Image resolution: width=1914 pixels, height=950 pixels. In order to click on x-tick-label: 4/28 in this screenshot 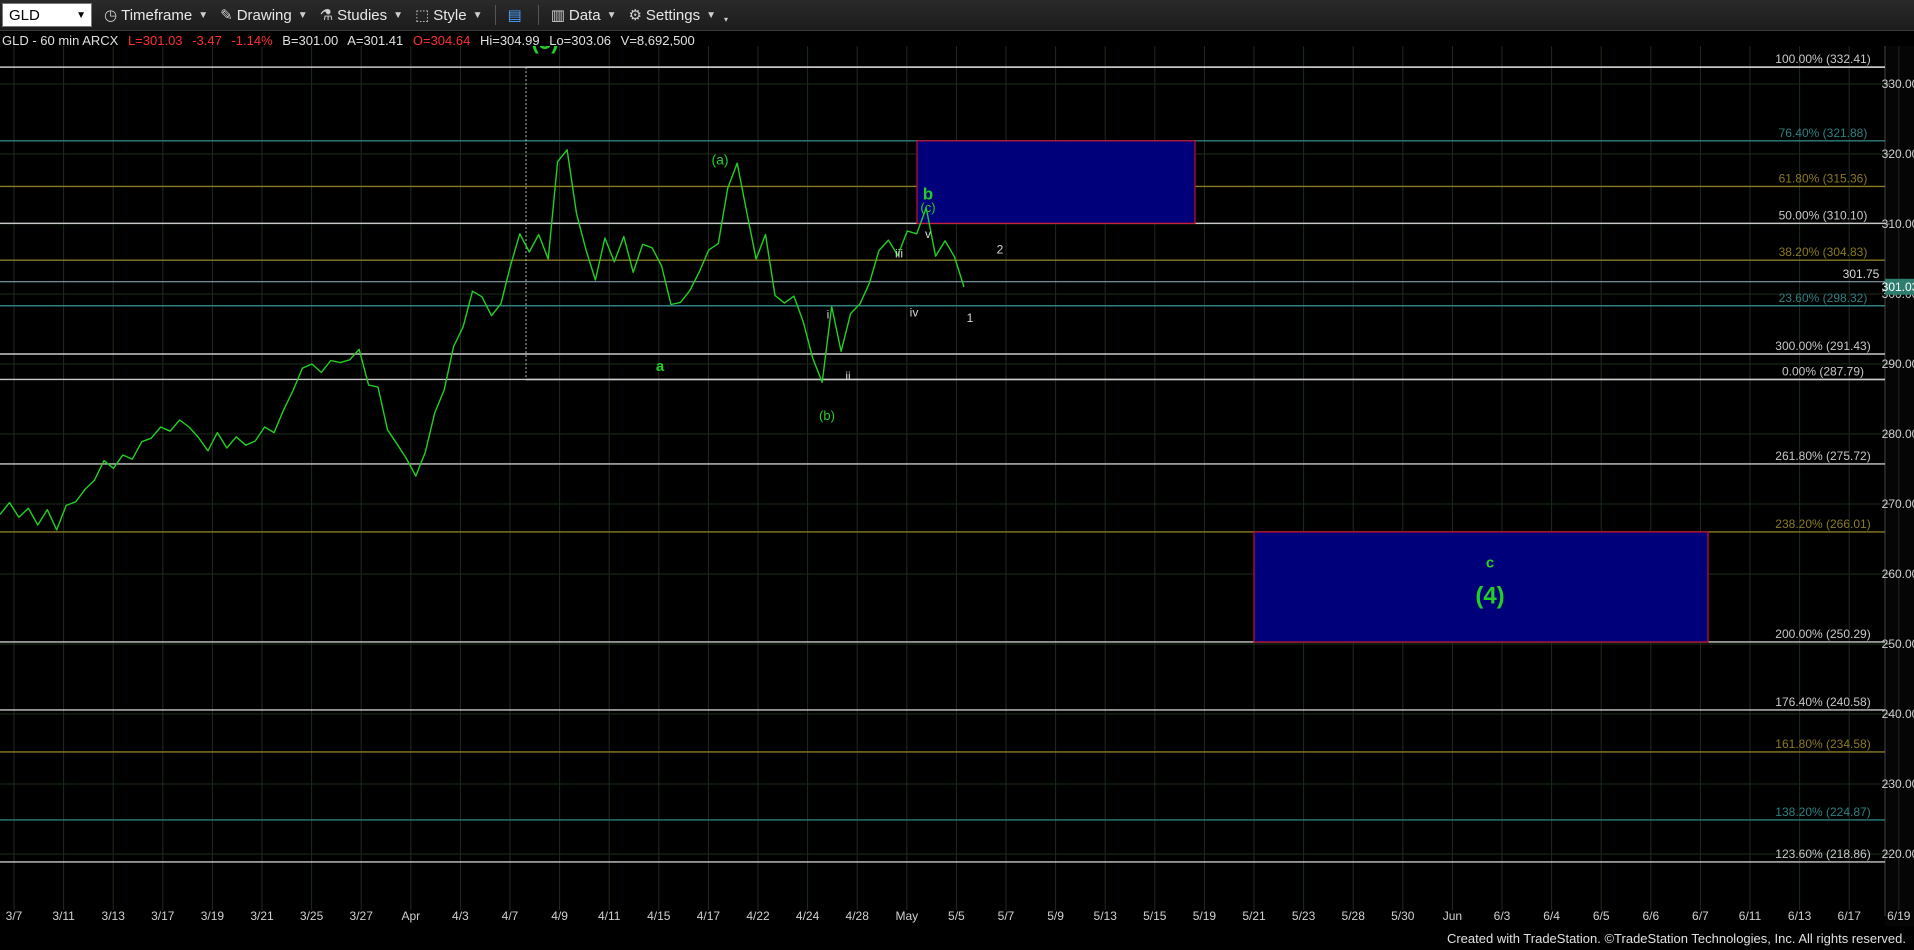, I will do `click(858, 916)`.